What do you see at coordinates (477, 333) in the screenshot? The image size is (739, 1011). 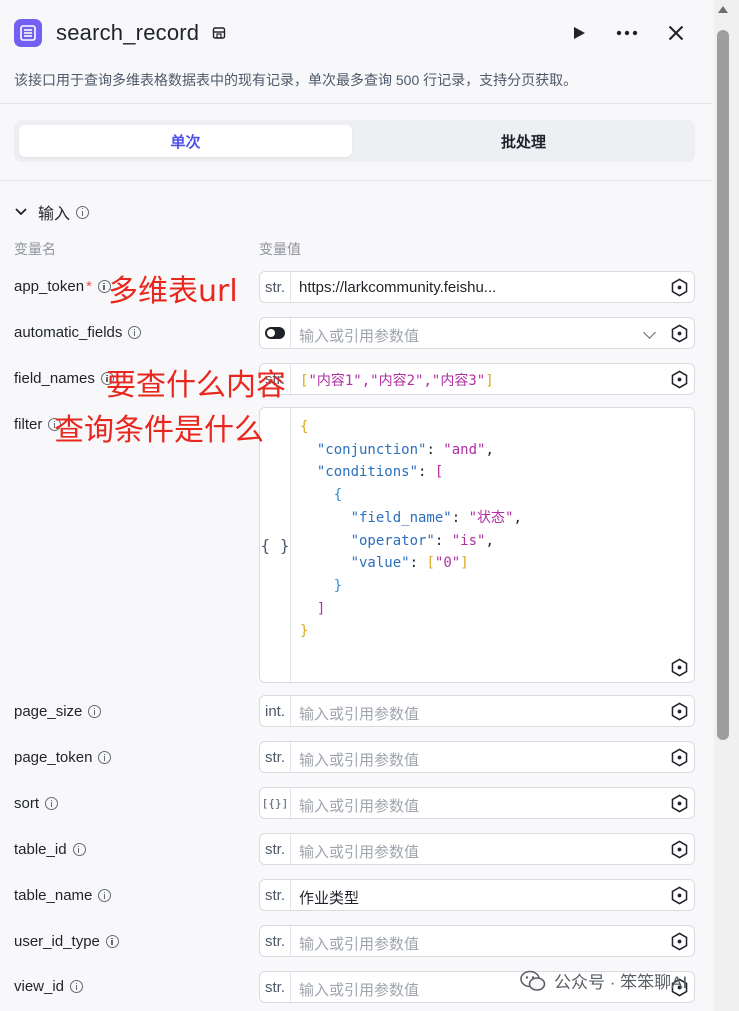 I see `automatic-fields-field: 输入或引用参数值` at bounding box center [477, 333].